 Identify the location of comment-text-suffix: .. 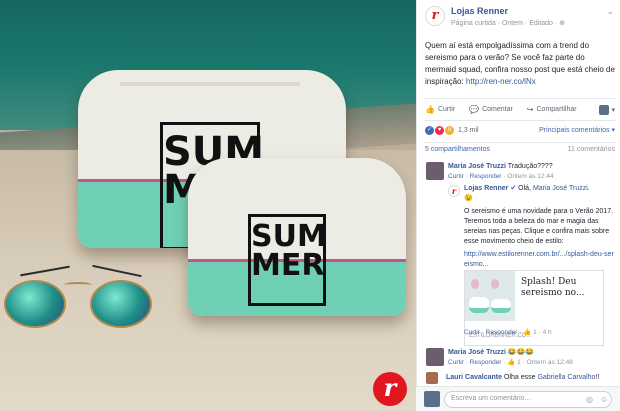
(588, 188).